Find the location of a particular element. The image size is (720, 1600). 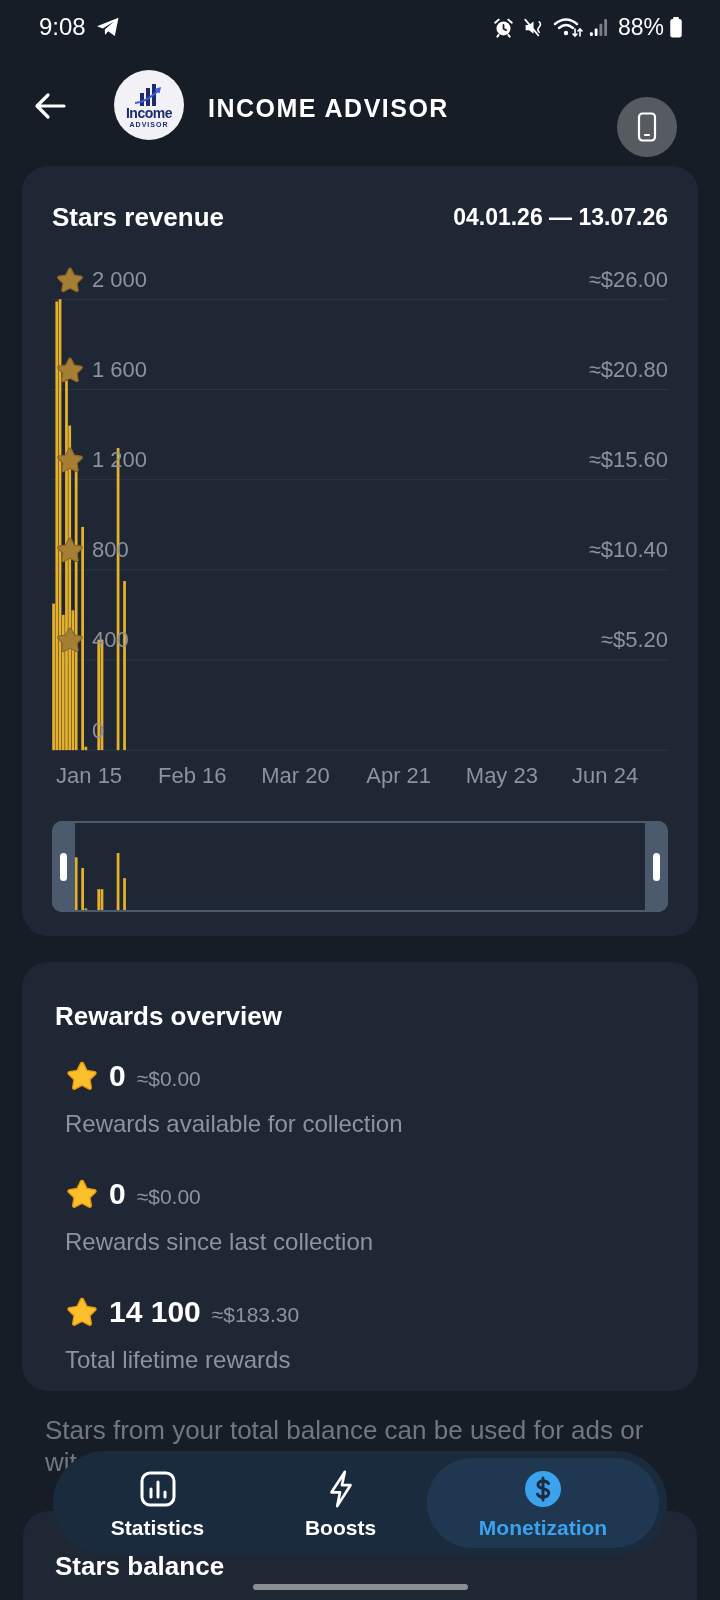

battery-level: 88% is located at coordinates (640, 27).